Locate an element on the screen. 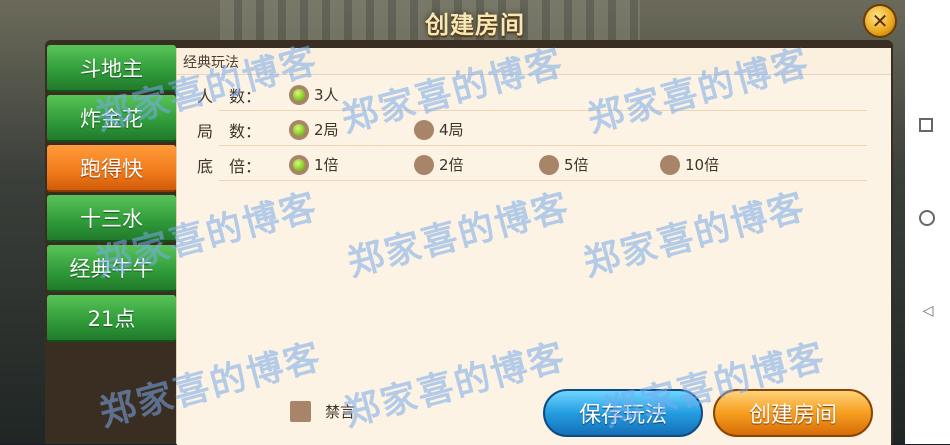 The image size is (950, 445). close-button: ✕ is located at coordinates (880, 21).